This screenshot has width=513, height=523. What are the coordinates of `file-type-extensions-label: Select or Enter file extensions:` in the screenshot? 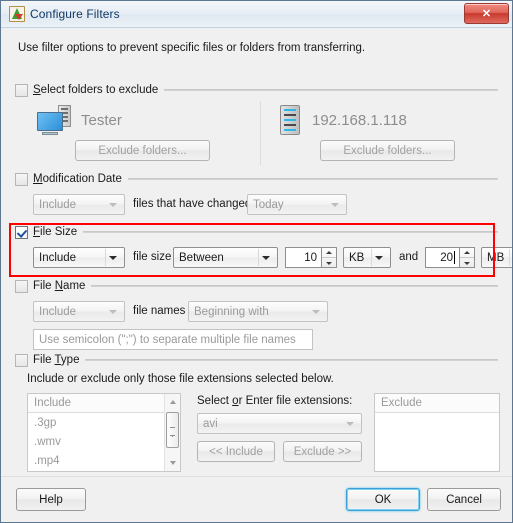 It's located at (275, 401).